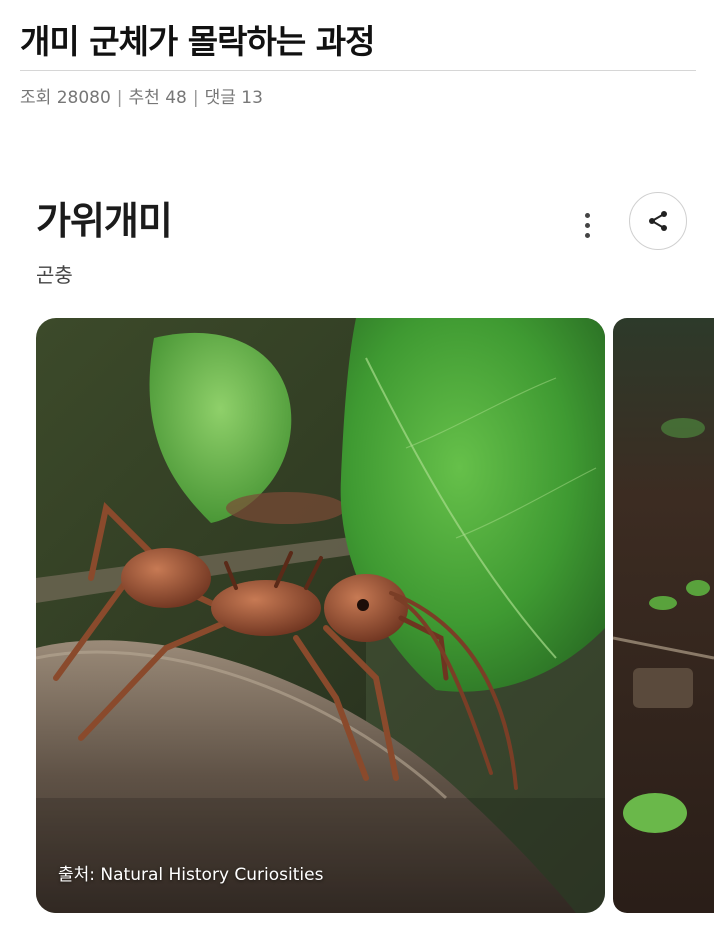 This screenshot has width=714, height=926. Describe the element at coordinates (104, 221) in the screenshot. I see `card-title: 가위개미` at that location.